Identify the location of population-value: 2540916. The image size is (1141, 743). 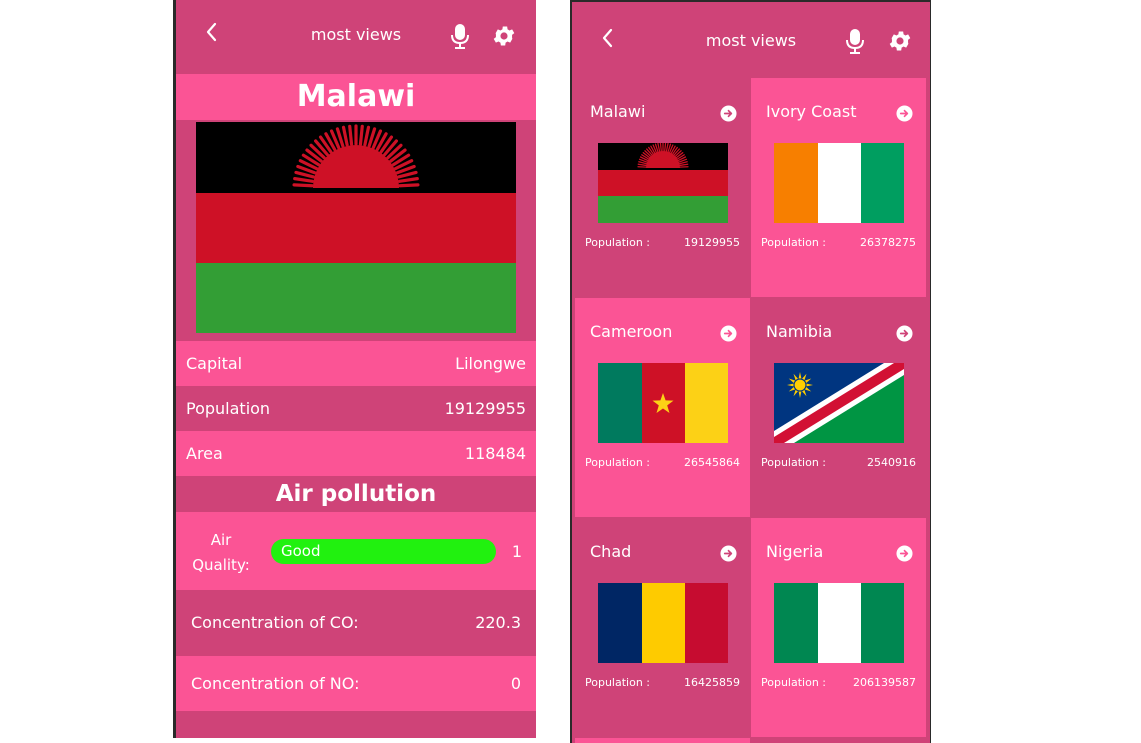
(891, 462).